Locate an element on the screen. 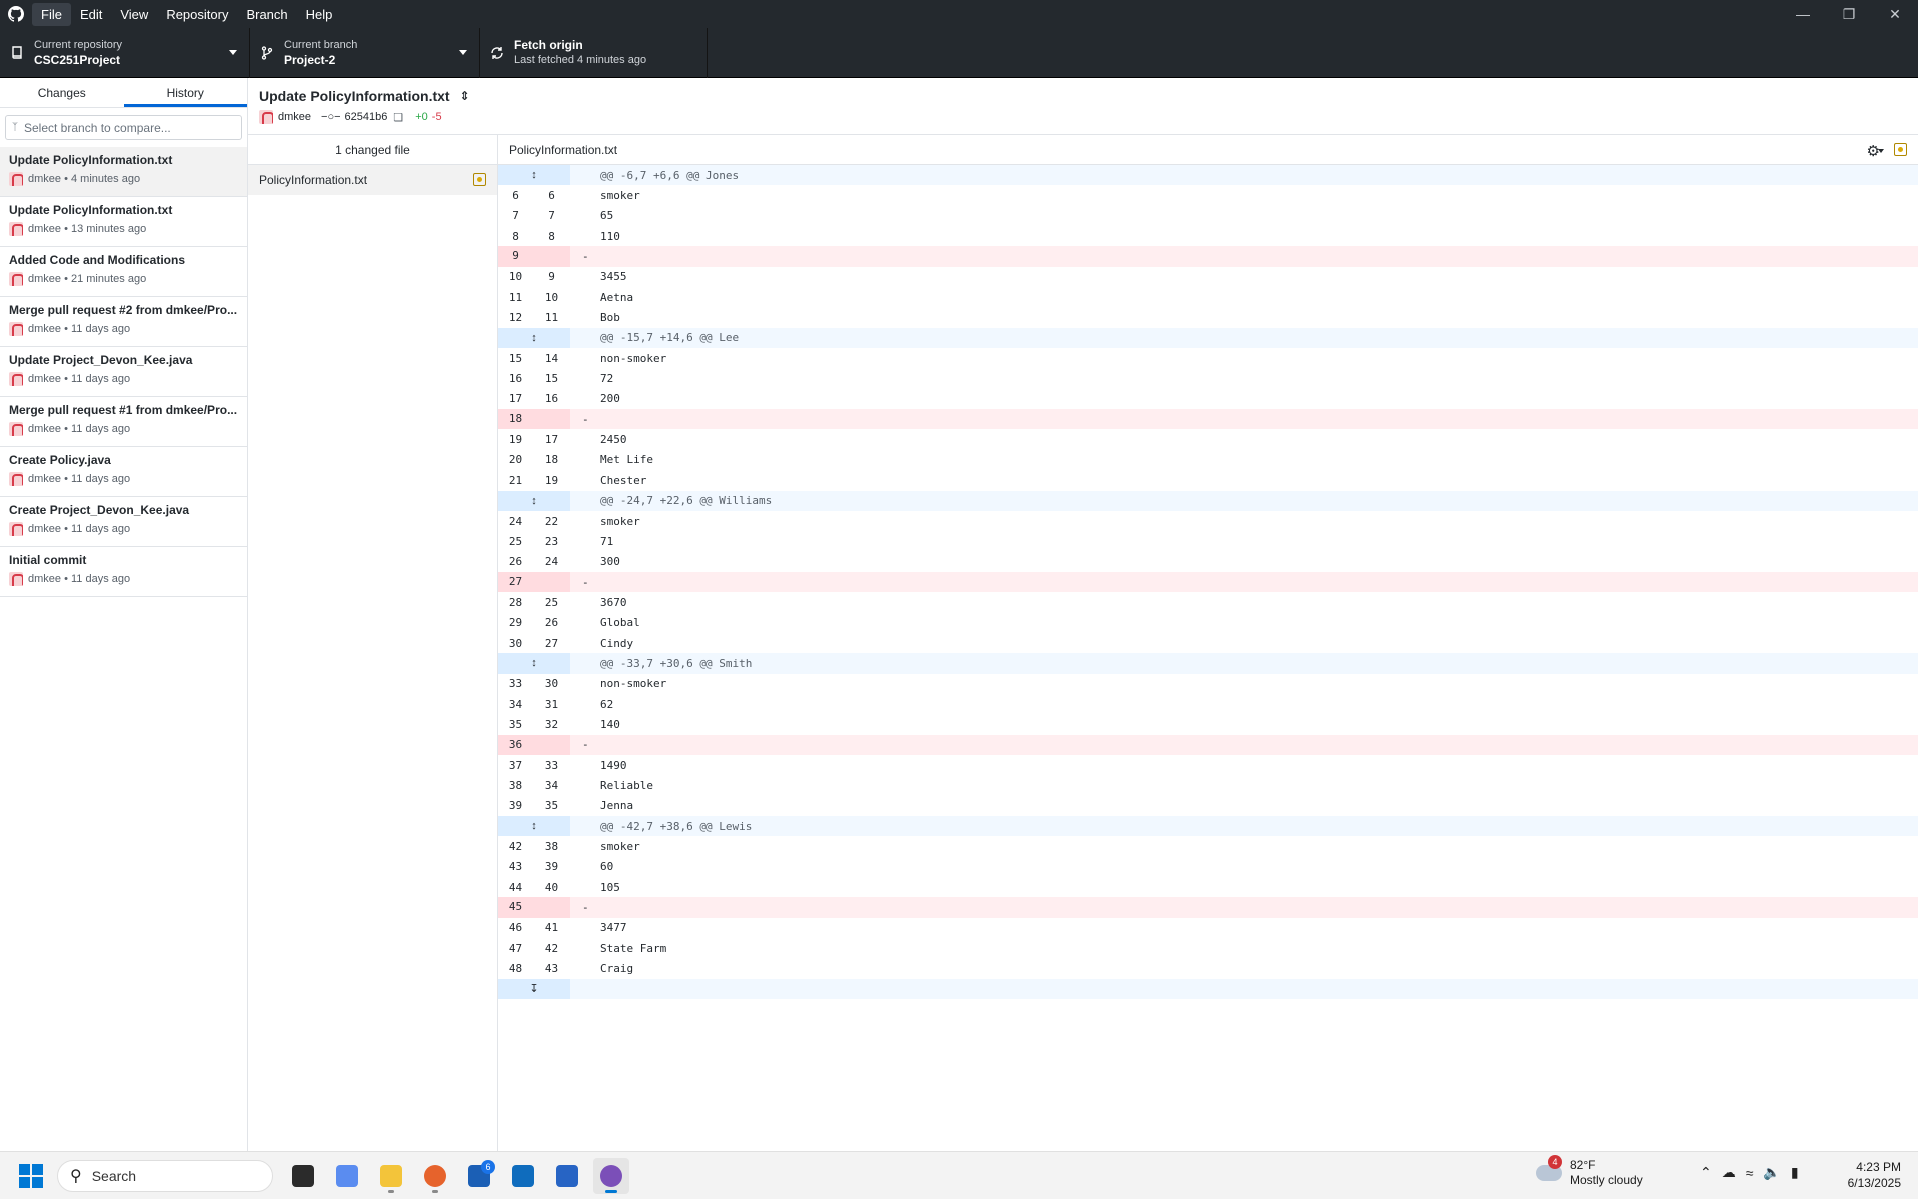 The height and width of the screenshot is (1199, 1918). diff-context-line: 12 11 Bob is located at coordinates (1208, 317).